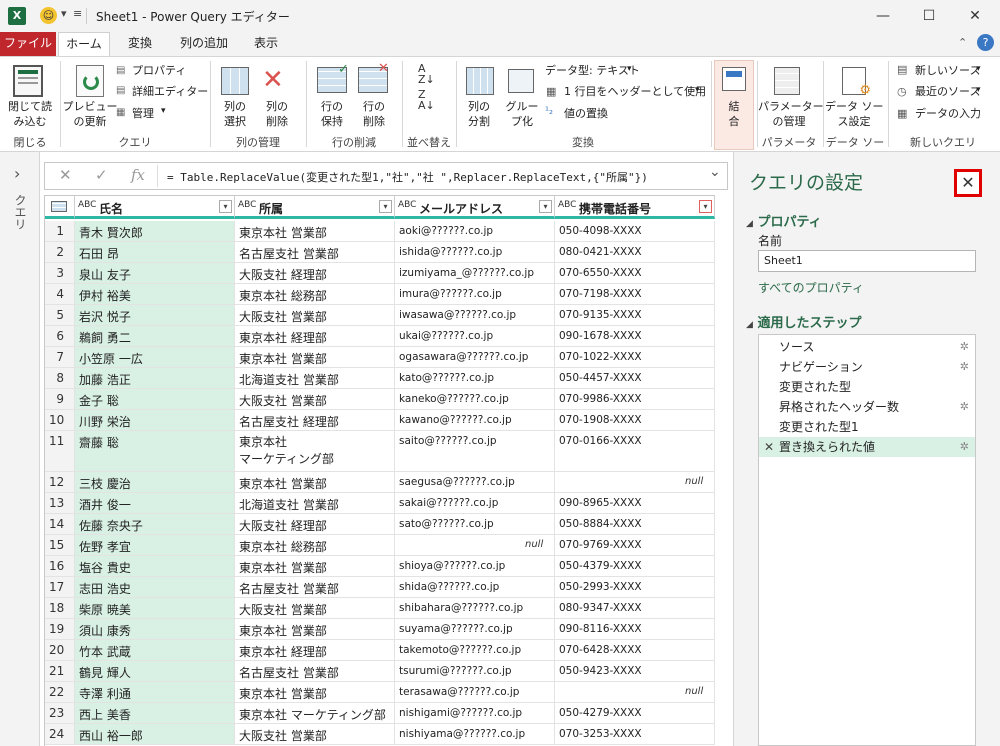 Image resolution: width=1000 pixels, height=746 pixels. Describe the element at coordinates (407, 205) in the screenshot. I see `text-type-icon: ABC` at that location.